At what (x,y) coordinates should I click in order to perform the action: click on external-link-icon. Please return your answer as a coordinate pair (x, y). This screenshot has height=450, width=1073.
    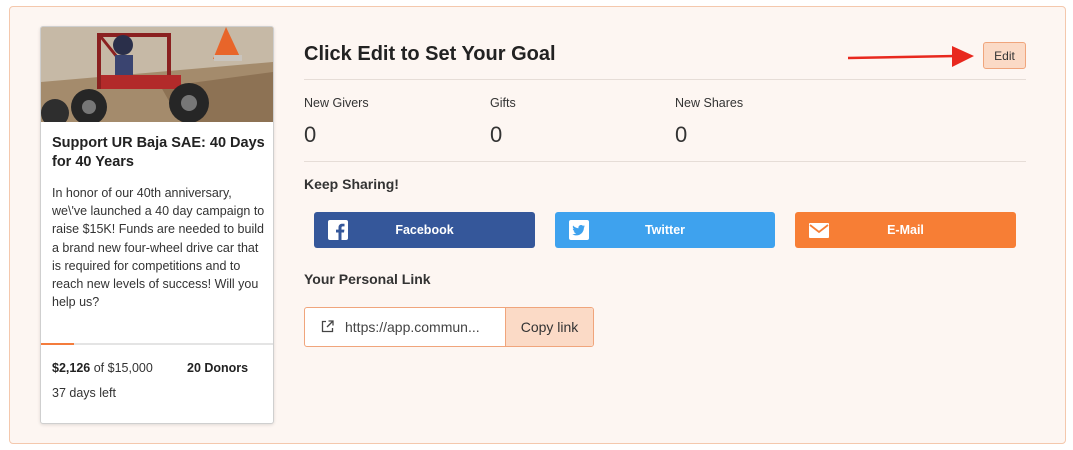
    Looking at the image, I should click on (327, 326).